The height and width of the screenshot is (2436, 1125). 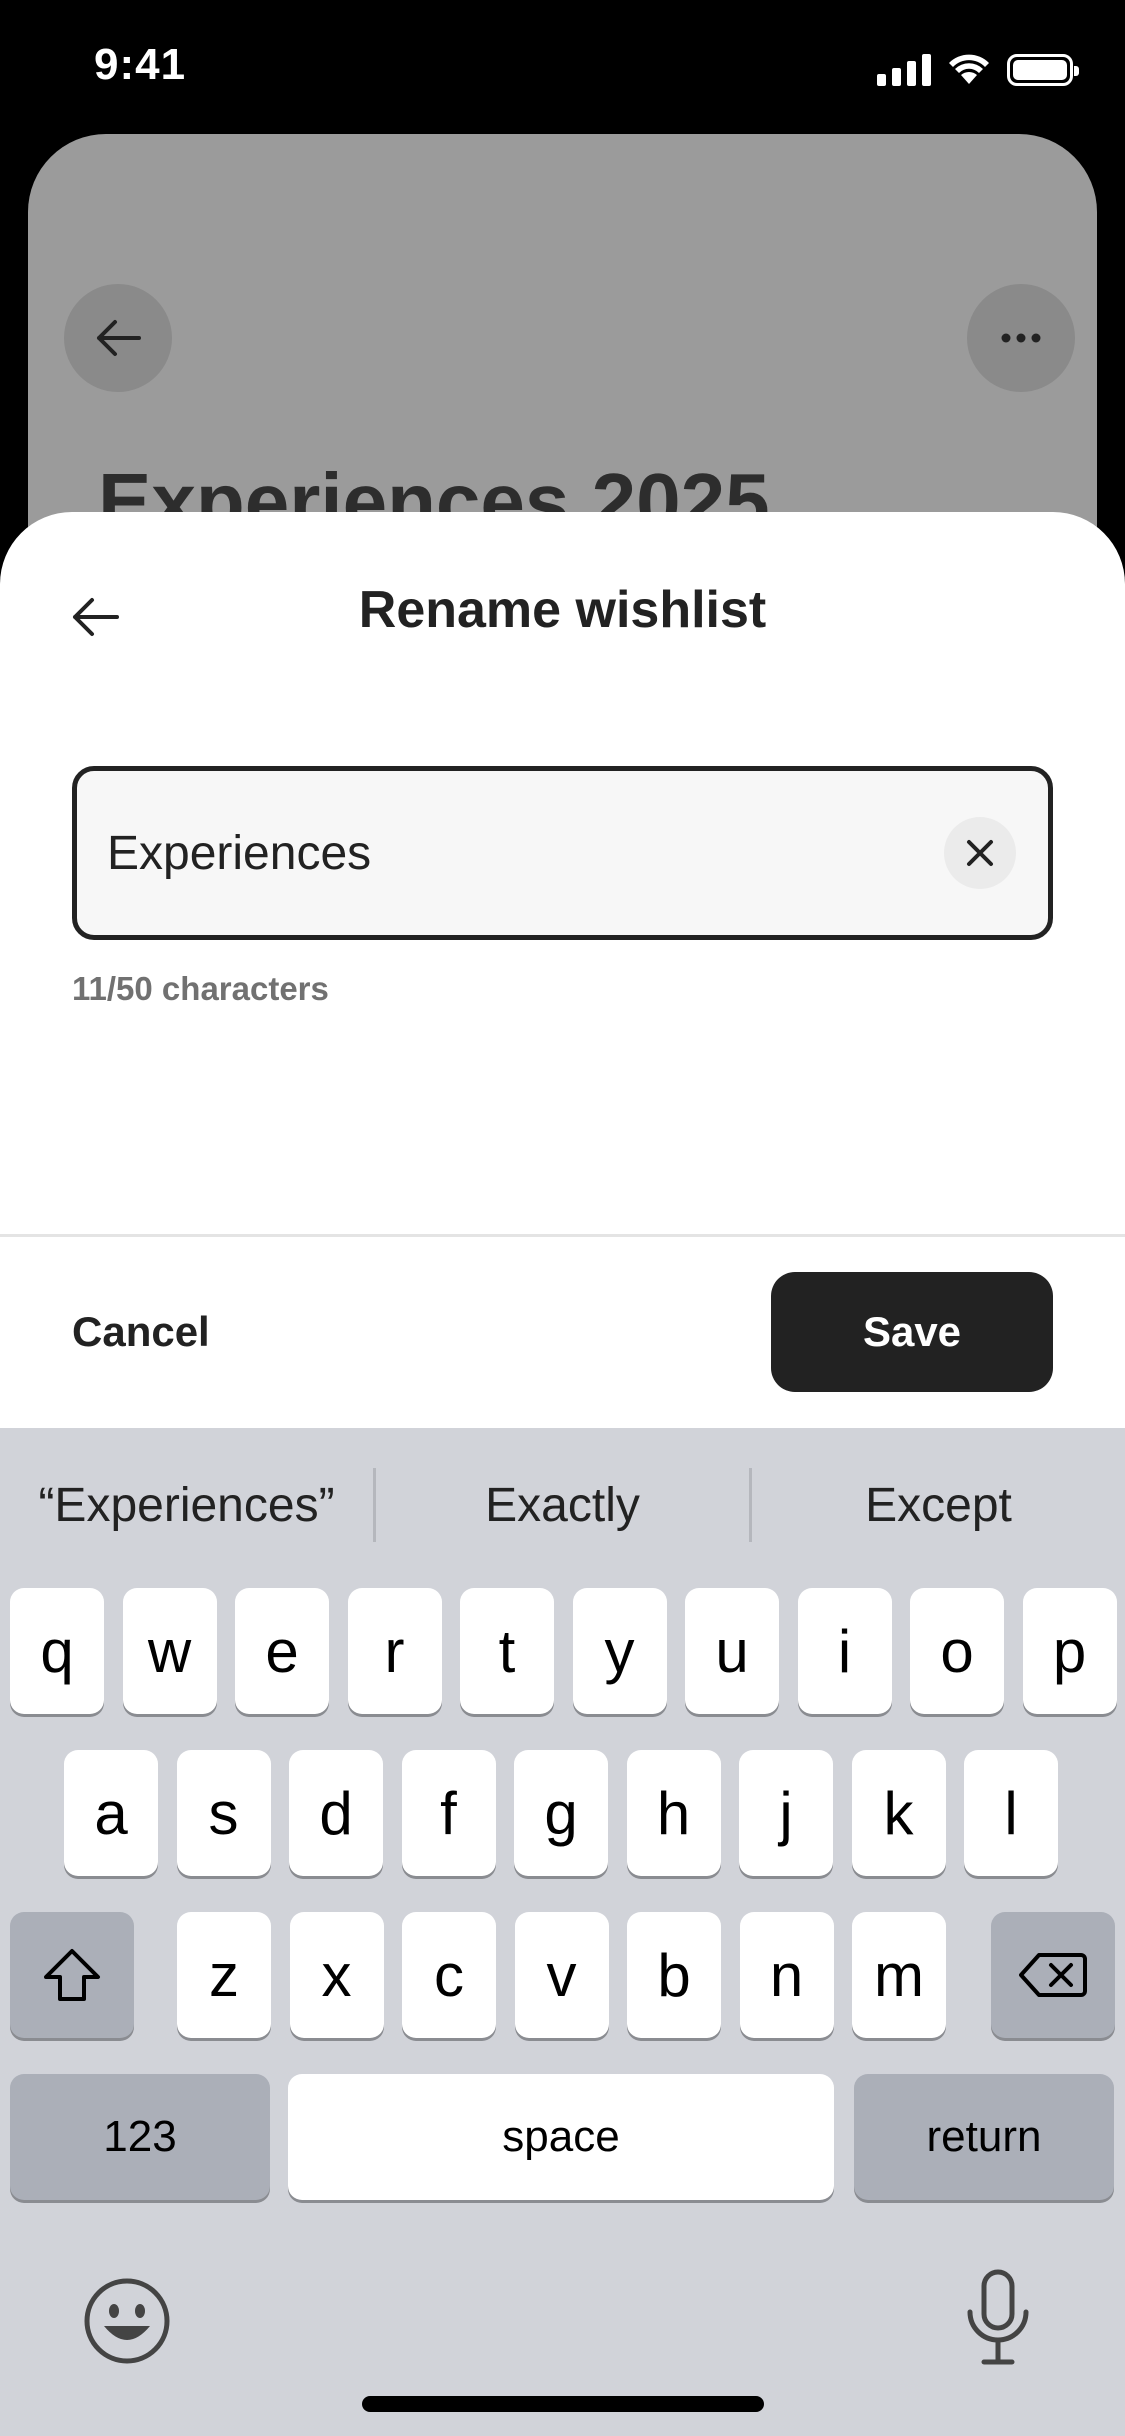 What do you see at coordinates (282, 1651) in the screenshot?
I see `key-e: e` at bounding box center [282, 1651].